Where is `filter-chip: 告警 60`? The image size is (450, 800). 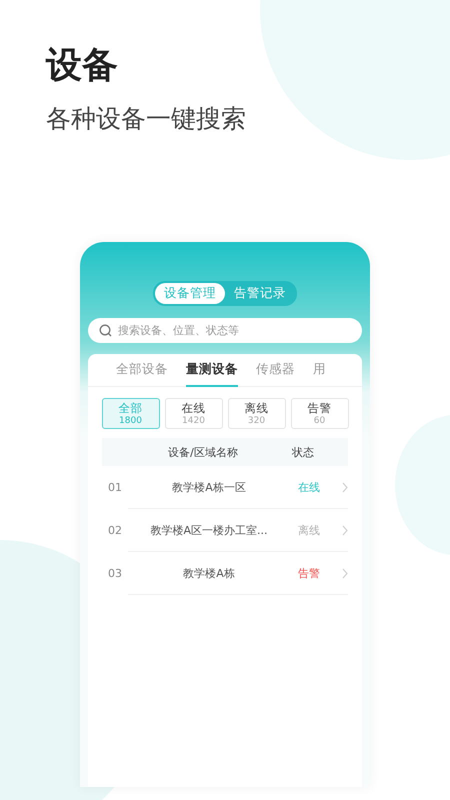 filter-chip: 告警 60 is located at coordinates (319, 413).